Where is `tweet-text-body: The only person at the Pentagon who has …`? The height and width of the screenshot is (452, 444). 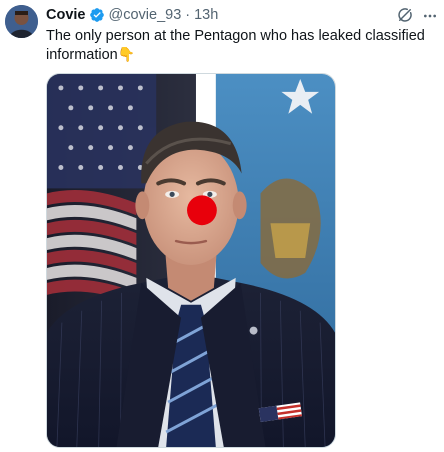
tweet-text-body: The only person at the Pentagon who has … is located at coordinates (235, 45).